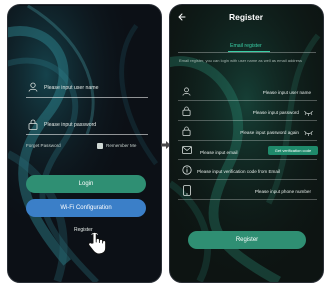 This screenshot has height=287, width=325. What do you see at coordinates (269, 132) in the screenshot?
I see `password-again-input: Please input password again` at bounding box center [269, 132].